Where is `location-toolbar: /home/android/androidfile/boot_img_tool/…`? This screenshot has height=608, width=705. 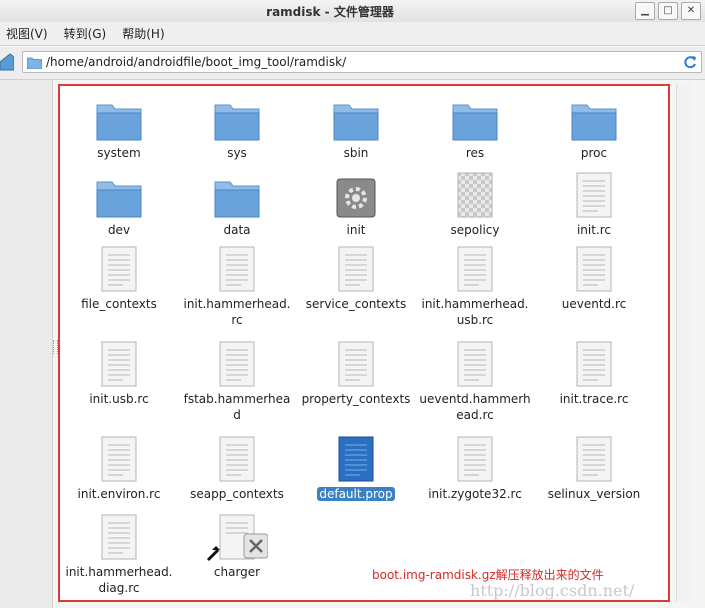
location-toolbar: /home/android/androidfile/boot_img_tool/… is located at coordinates (352, 63).